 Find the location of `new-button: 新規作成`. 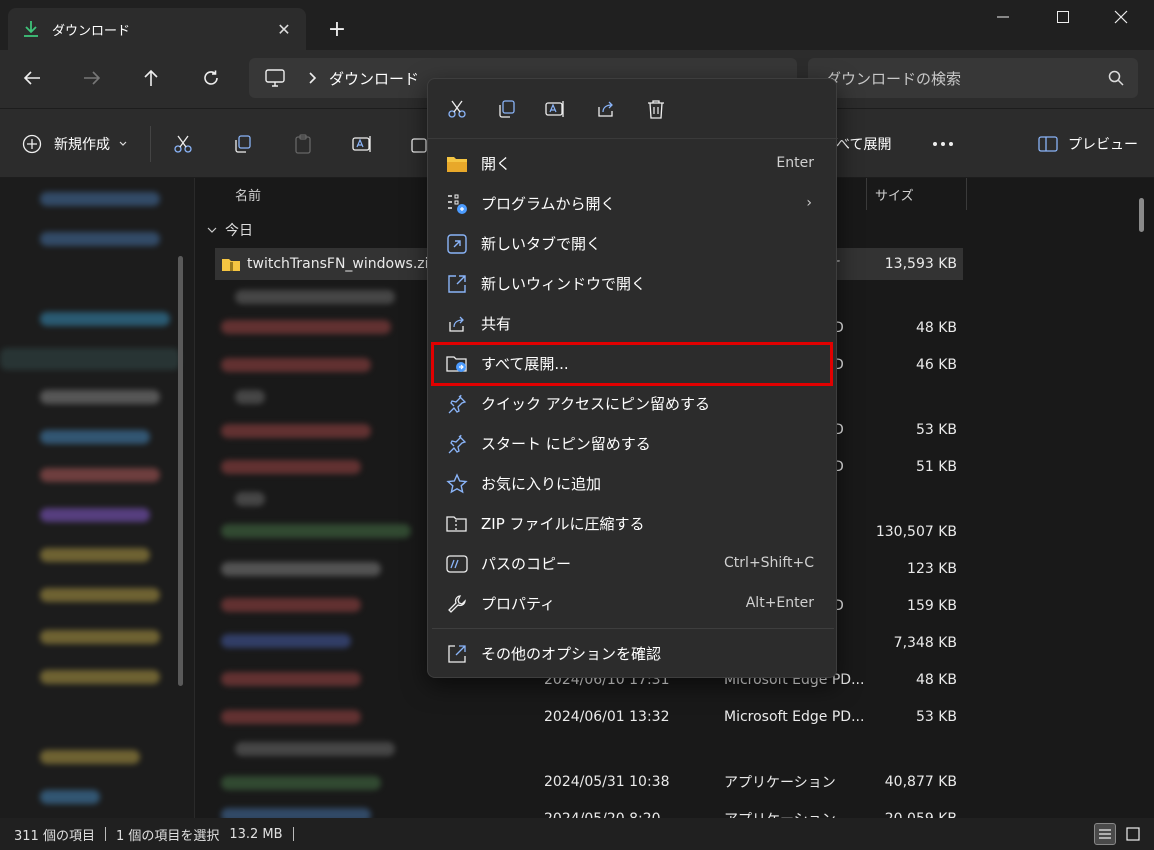

new-button: 新規作成 is located at coordinates (75, 144).